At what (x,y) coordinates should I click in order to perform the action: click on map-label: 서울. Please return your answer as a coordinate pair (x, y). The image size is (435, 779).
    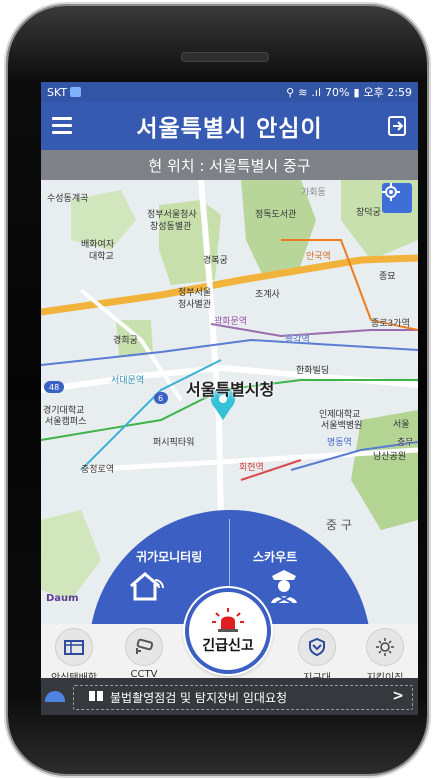
    Looking at the image, I should click on (401, 425).